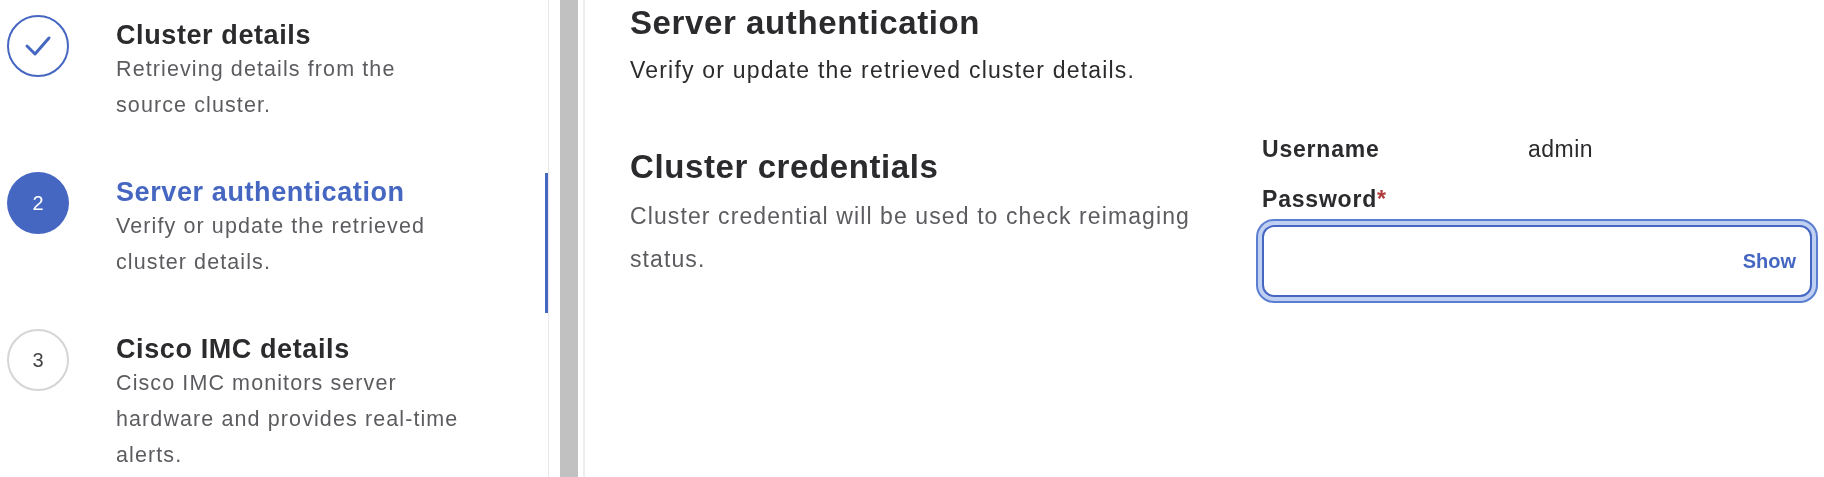 Image resolution: width=1824 pixels, height=477 pixels. Describe the element at coordinates (288, 349) in the screenshot. I see `step-title: Cisco IMC details` at that location.